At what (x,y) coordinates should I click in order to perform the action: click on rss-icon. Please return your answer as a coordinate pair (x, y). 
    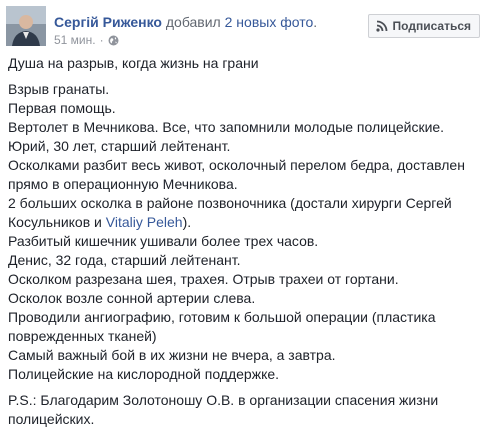
    Looking at the image, I should click on (381, 26).